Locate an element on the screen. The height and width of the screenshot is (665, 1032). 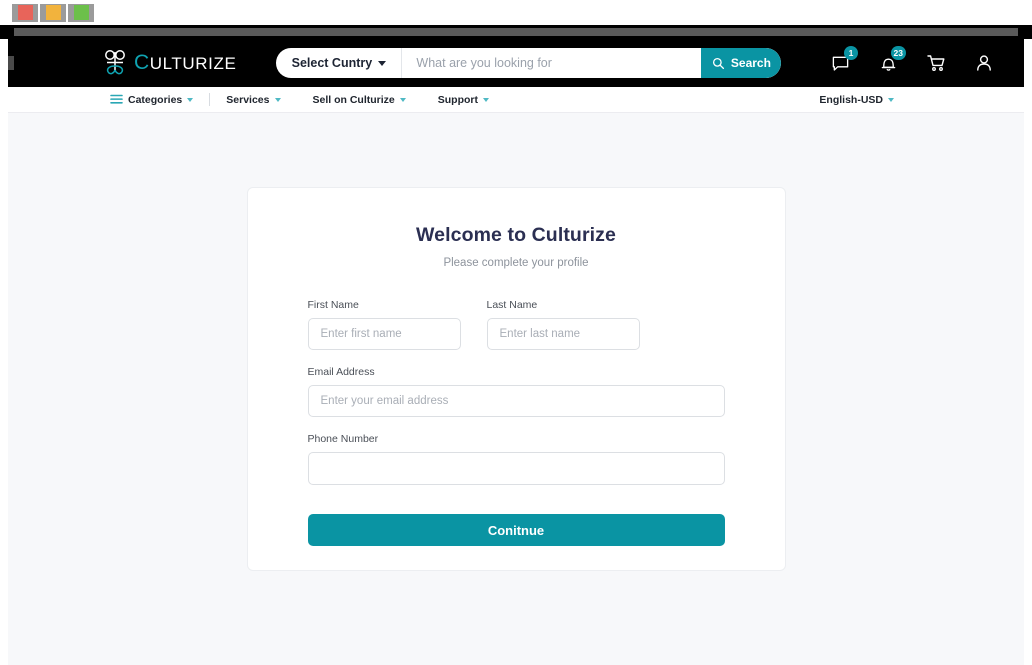
maximize-icon is located at coordinates (81, 12).